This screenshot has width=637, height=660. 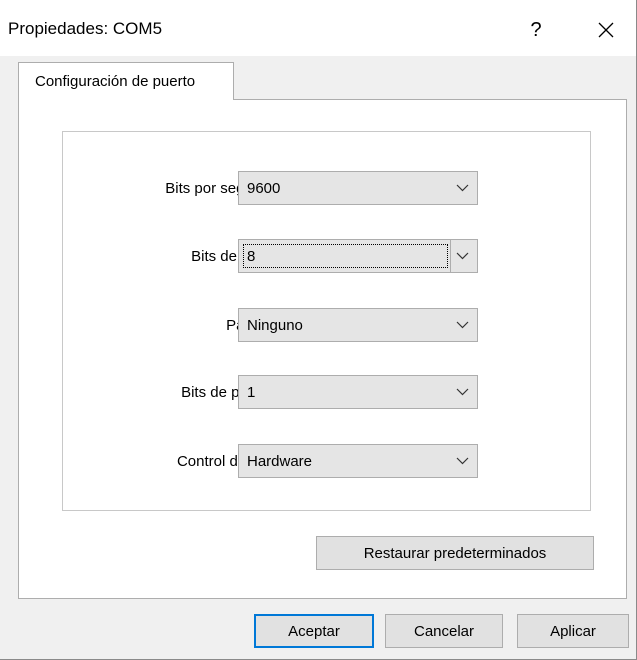 I want to click on focus-rectangle, so click(x=345, y=256).